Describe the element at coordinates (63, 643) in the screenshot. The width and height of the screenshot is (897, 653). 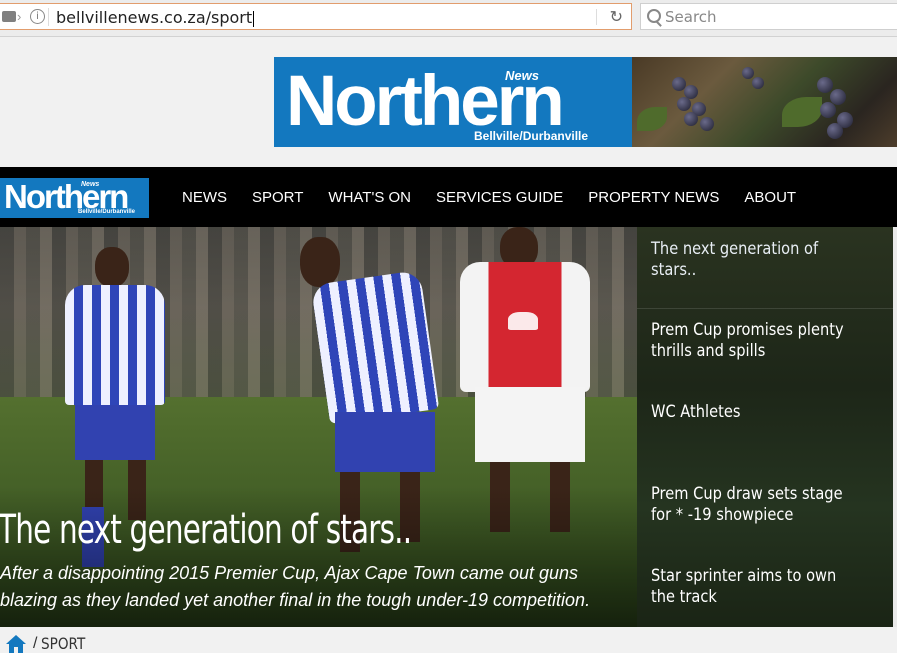
I see `breadcrumb-current: SPORT` at that location.